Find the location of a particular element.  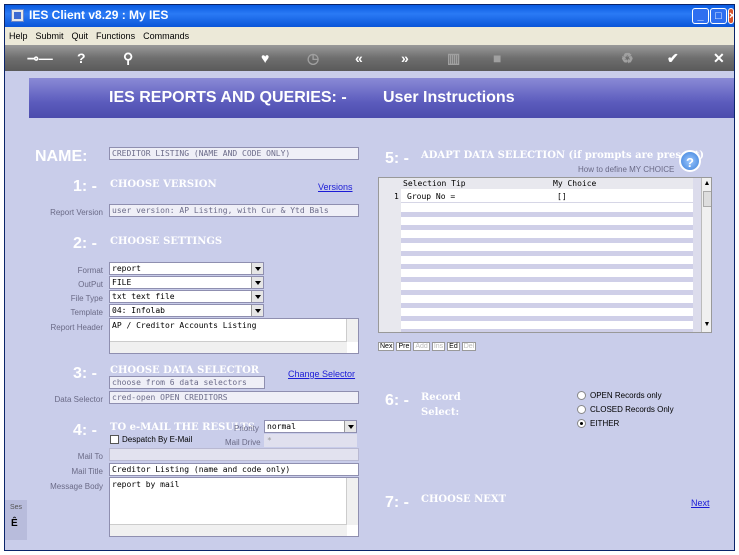

banner-title: IES REPORTS AND QUERIES: - is located at coordinates (228, 97).